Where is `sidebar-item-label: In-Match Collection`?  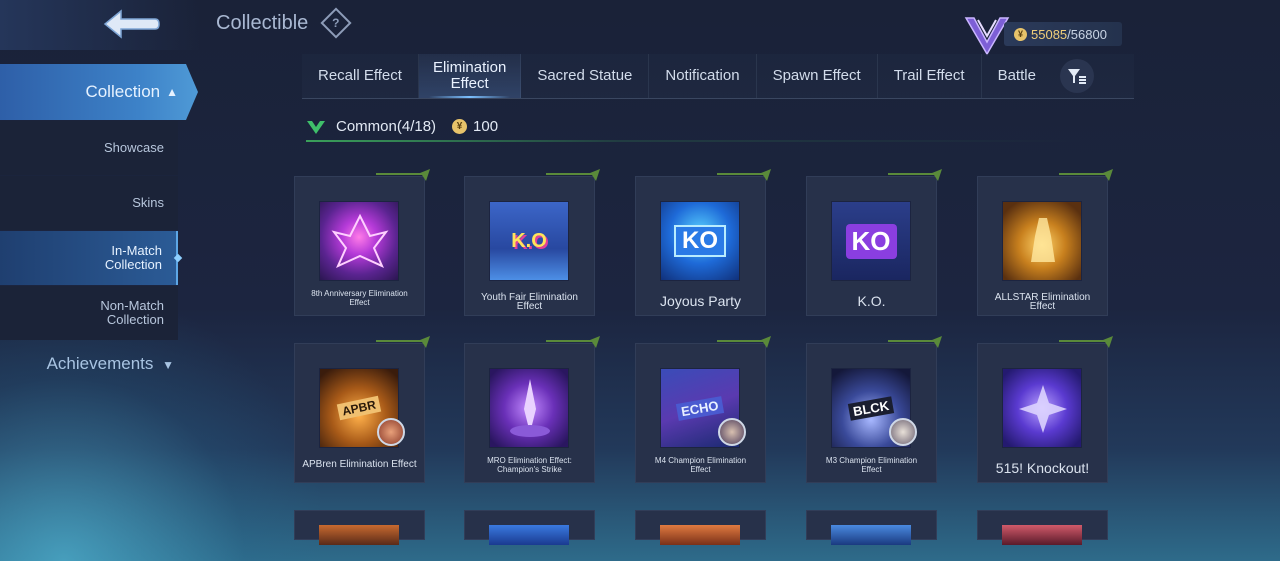
sidebar-item-label: In-Match Collection is located at coordinates (133, 257).